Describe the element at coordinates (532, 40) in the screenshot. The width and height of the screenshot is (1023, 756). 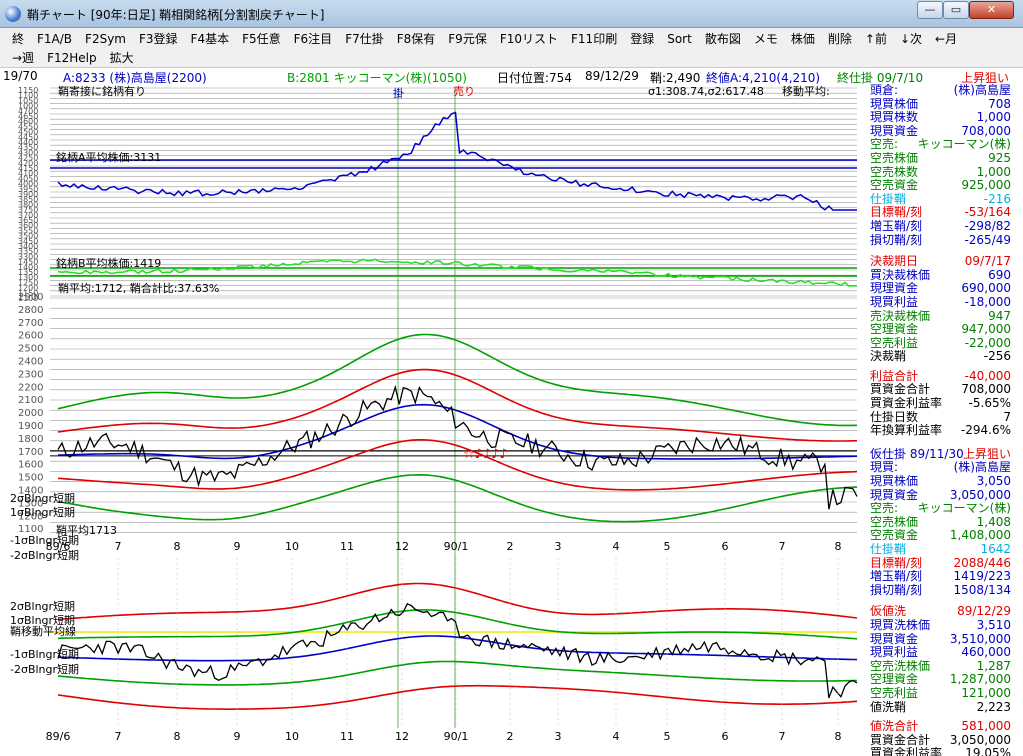
I see `menu-item-row1-10: F10リスト` at that location.